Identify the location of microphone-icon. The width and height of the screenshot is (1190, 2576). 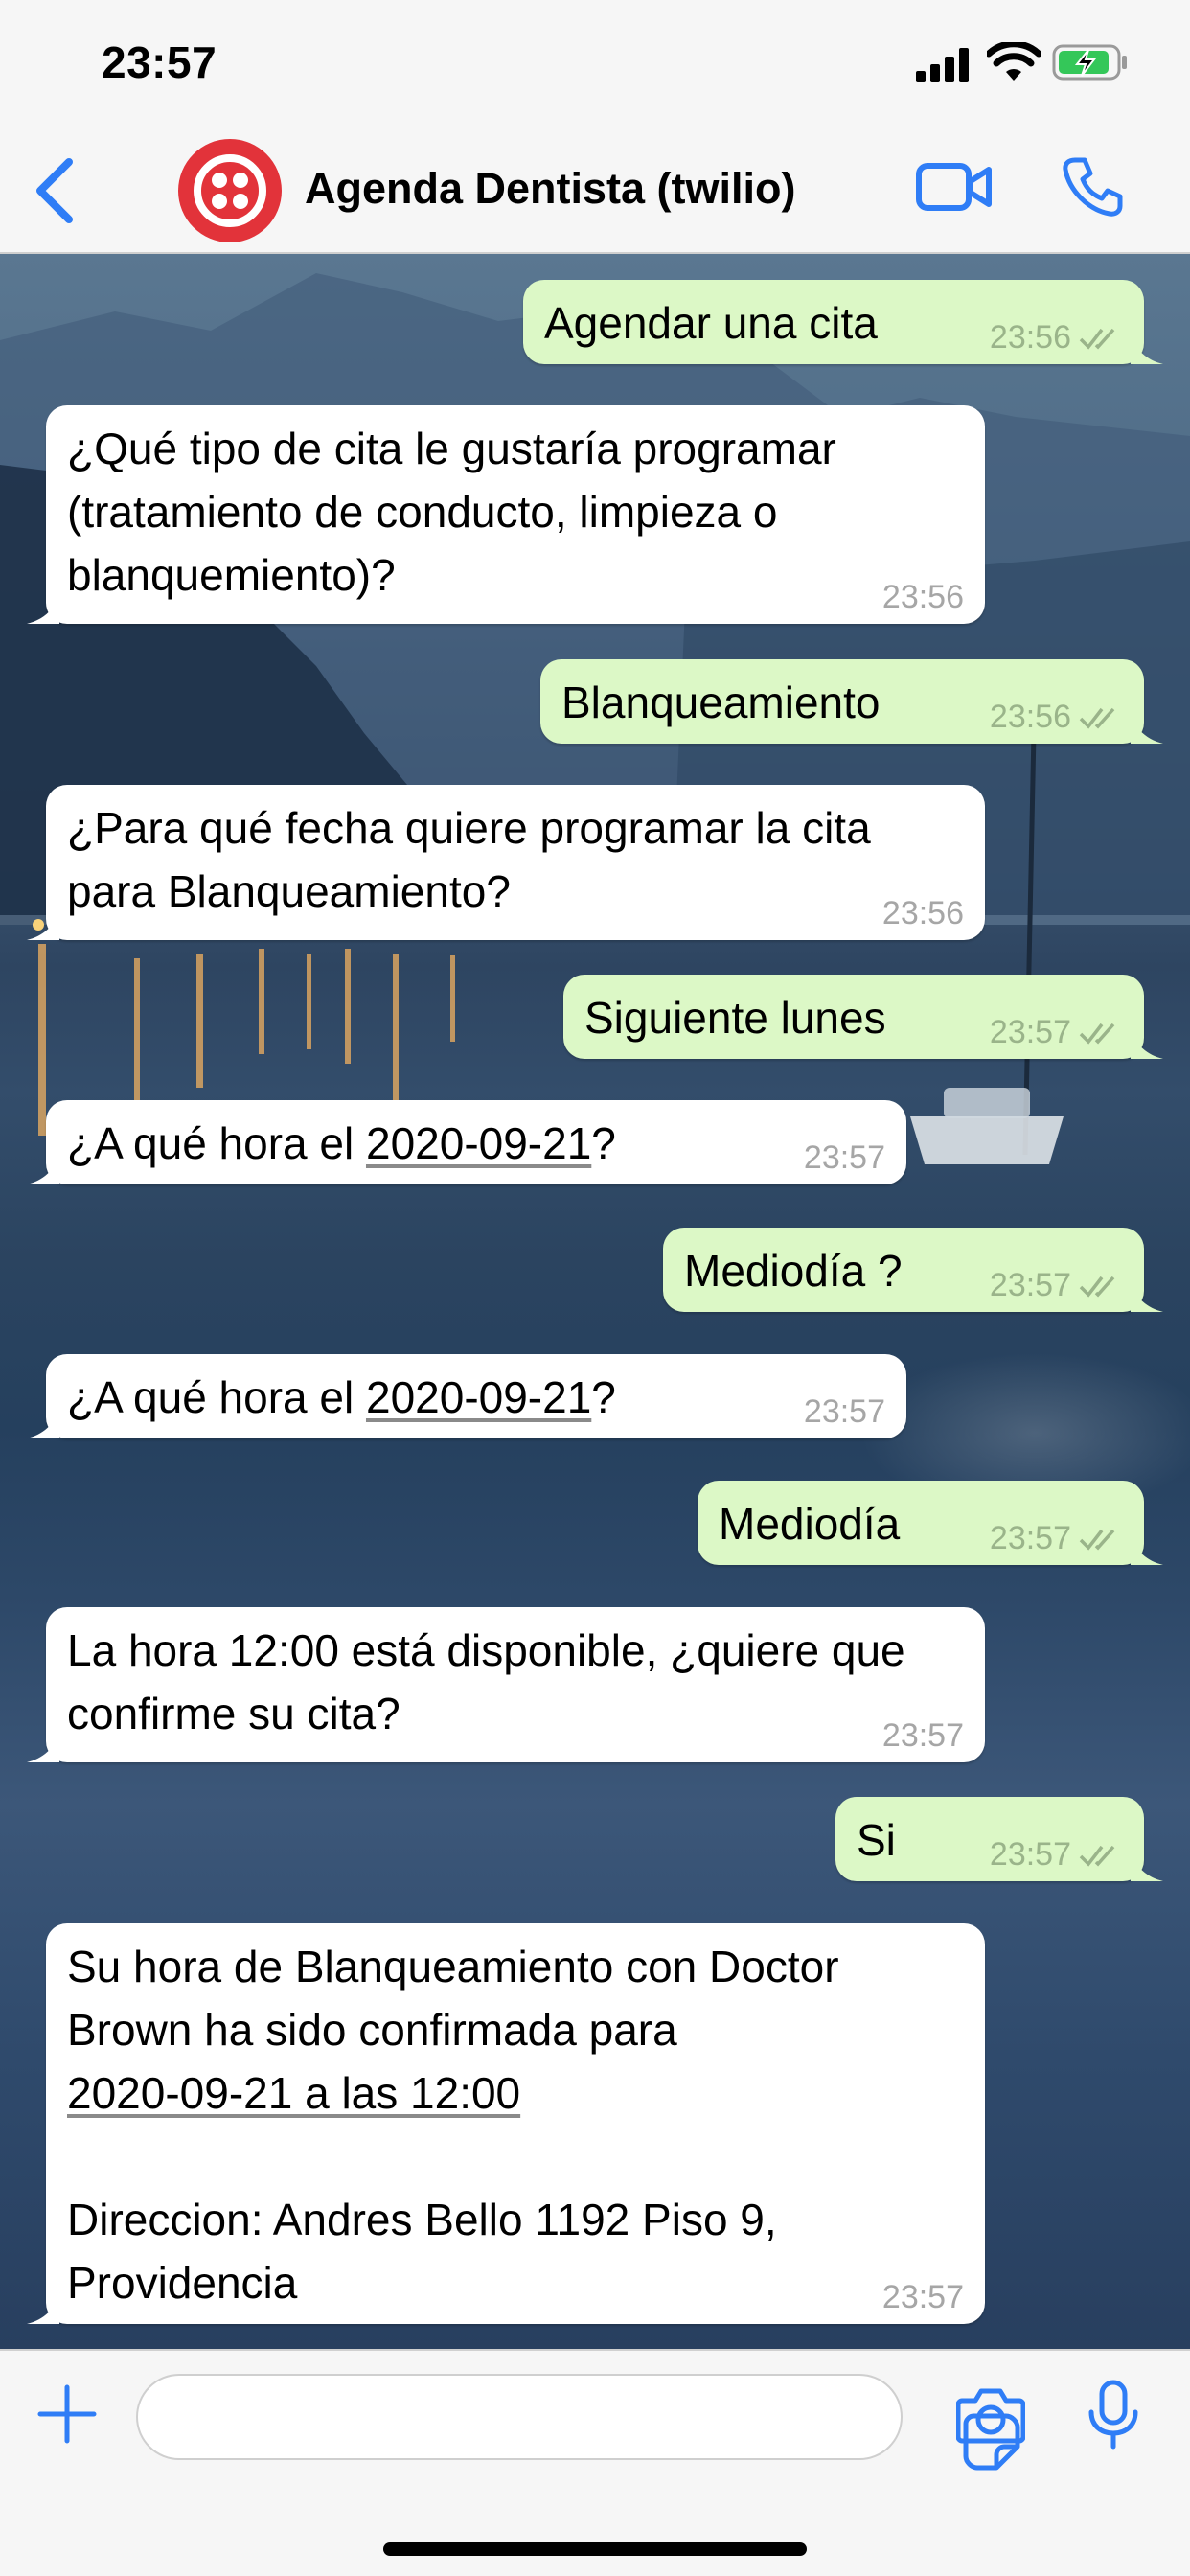
(1113, 2415).